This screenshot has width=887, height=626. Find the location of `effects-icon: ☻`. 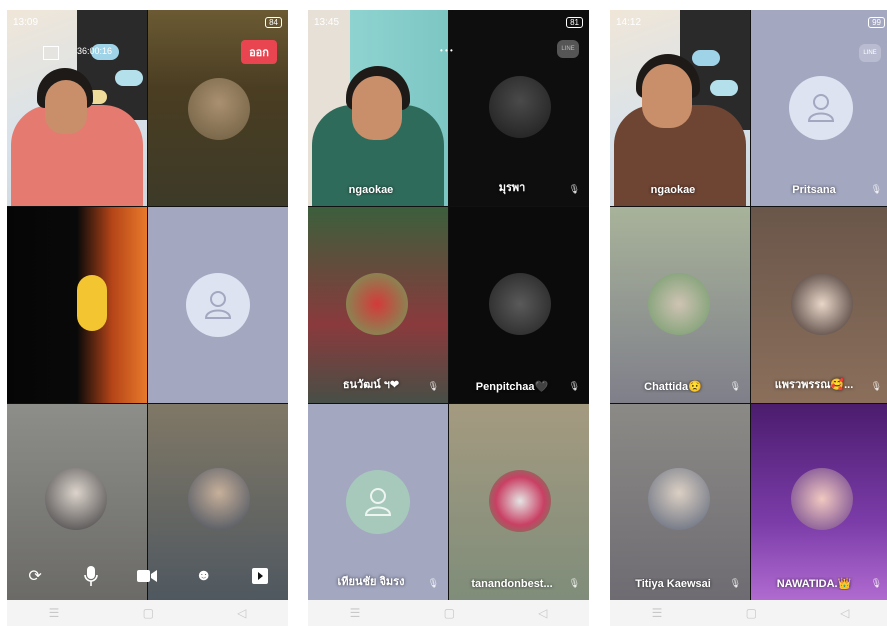

effects-icon: ☻ is located at coordinates (204, 576).